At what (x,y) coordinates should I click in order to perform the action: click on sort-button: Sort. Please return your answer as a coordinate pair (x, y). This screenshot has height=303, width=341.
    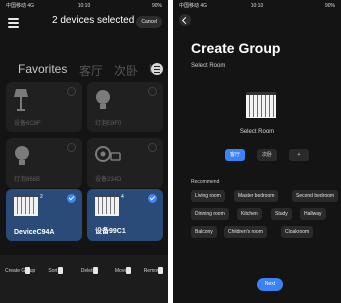
    Looking at the image, I should click on (53, 268).